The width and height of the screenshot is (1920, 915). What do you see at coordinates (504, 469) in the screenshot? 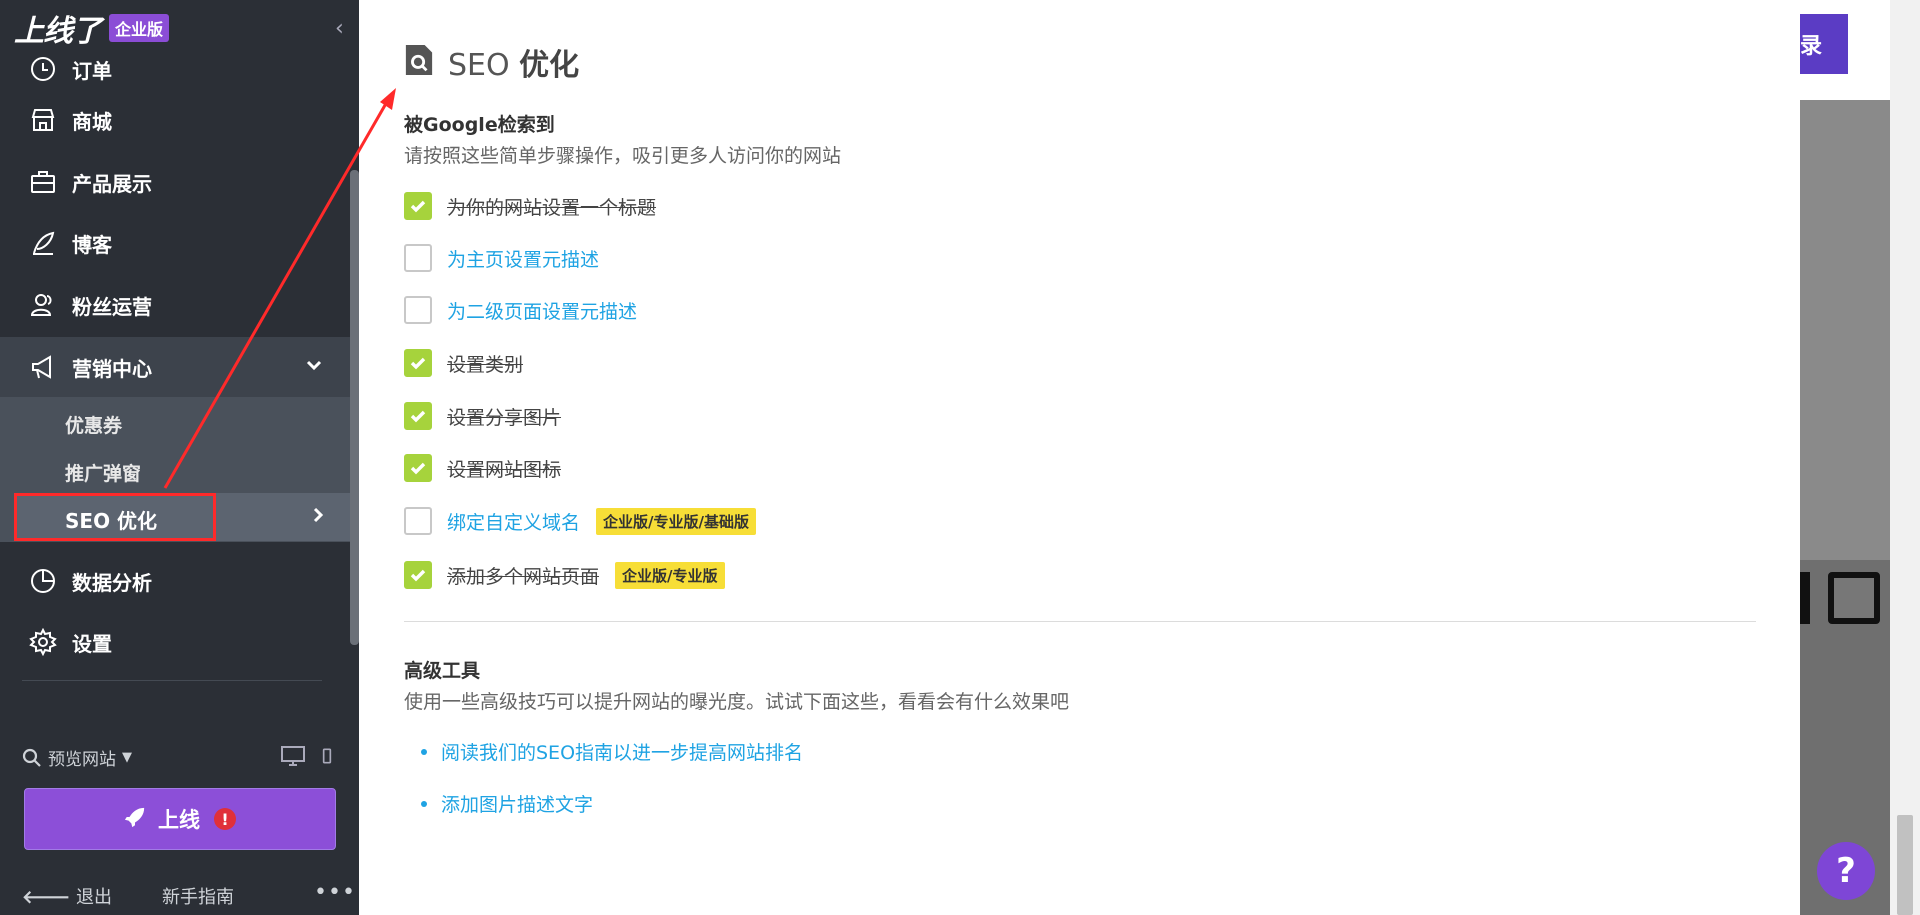
I see `checklist-label: 设置网站图标` at bounding box center [504, 469].